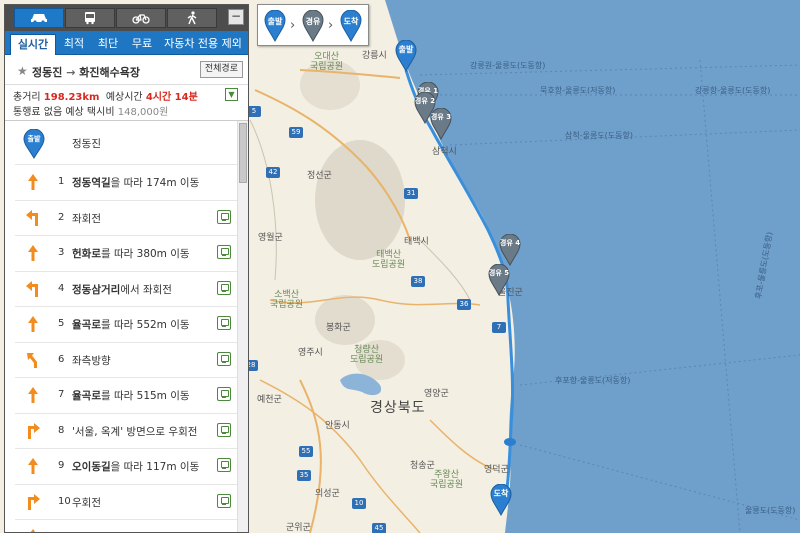 This screenshot has height=533, width=800. Describe the element at coordinates (510, 243) in the screenshot. I see `pin-via-4-label: 경유 4` at that location.